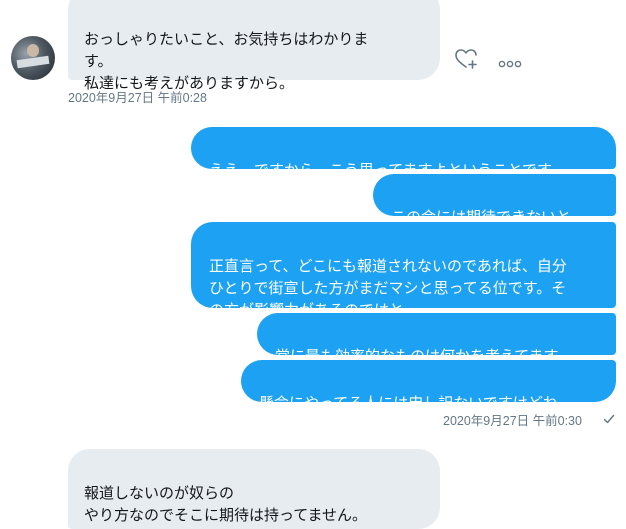 The width and height of the screenshot is (626, 529). I want to click on heart-plus-icon, so click(467, 59).